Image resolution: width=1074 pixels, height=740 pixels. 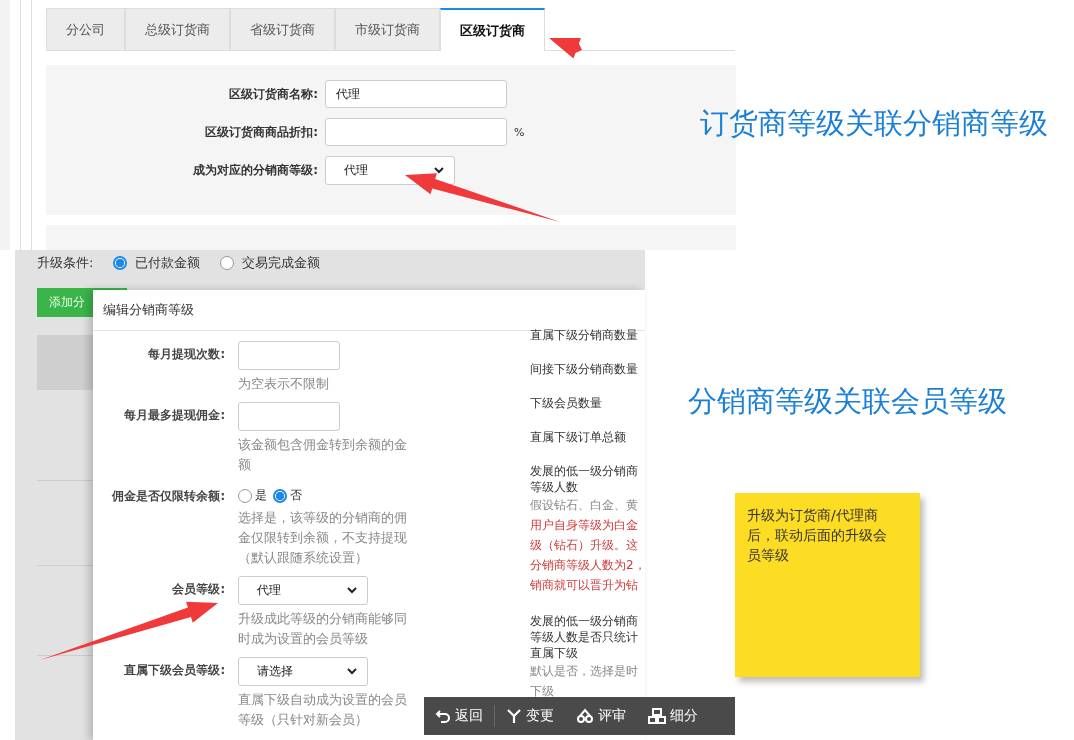 What do you see at coordinates (443, 716) in the screenshot?
I see `undo-icon` at bounding box center [443, 716].